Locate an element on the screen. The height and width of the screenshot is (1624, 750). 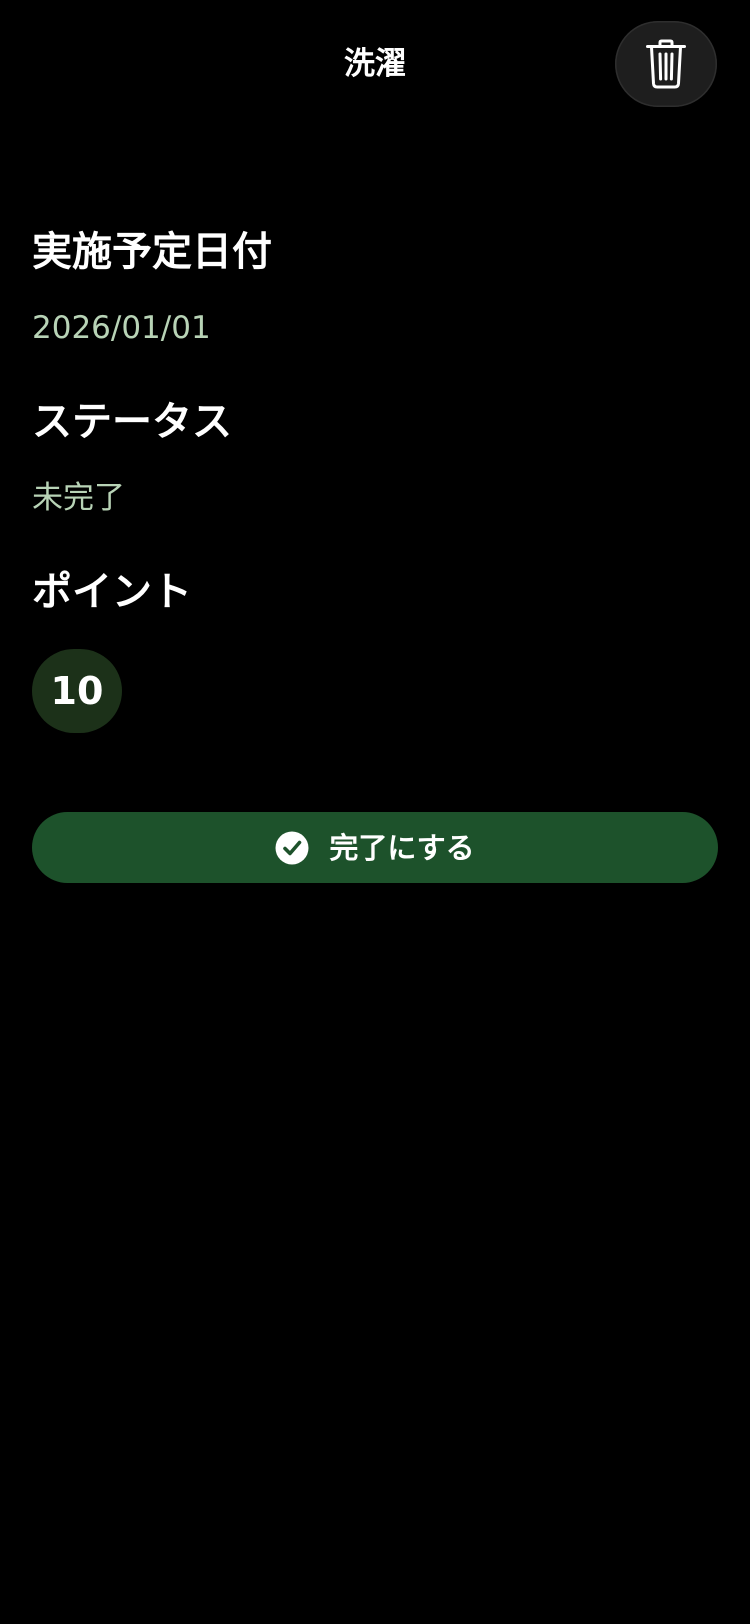
status-value: 未完了 is located at coordinates (78, 498).